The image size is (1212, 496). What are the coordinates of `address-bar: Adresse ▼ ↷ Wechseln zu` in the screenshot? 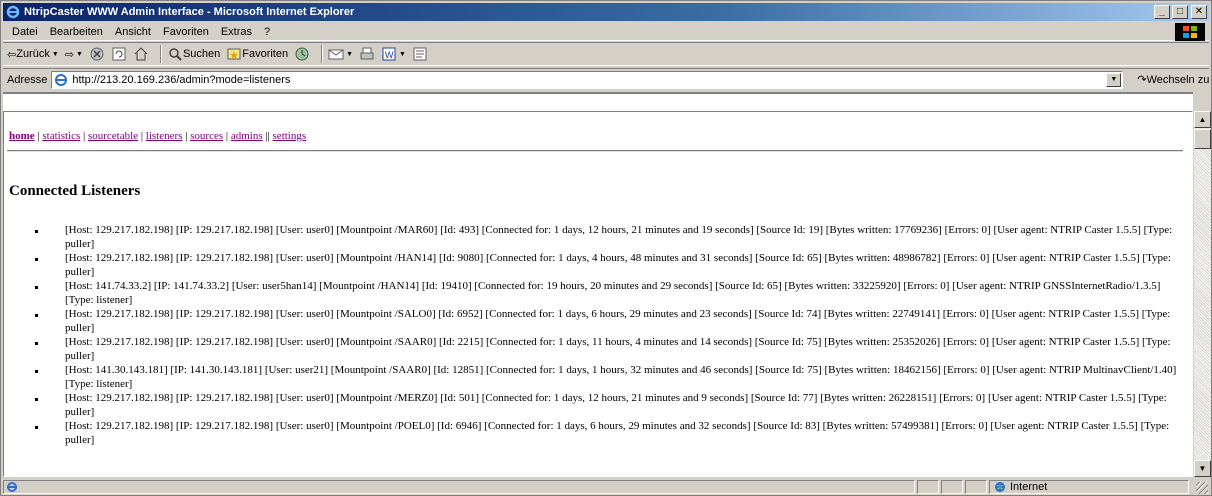 It's located at (606, 79).